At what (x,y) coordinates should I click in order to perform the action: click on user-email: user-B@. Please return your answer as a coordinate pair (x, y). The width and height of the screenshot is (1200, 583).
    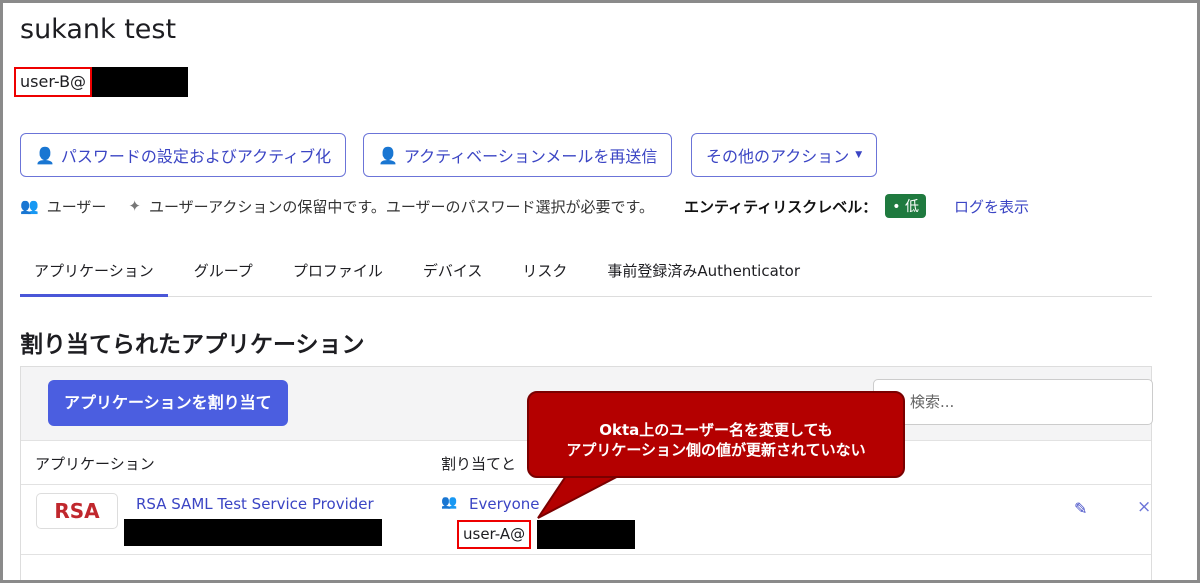
    Looking at the image, I should click on (101, 82).